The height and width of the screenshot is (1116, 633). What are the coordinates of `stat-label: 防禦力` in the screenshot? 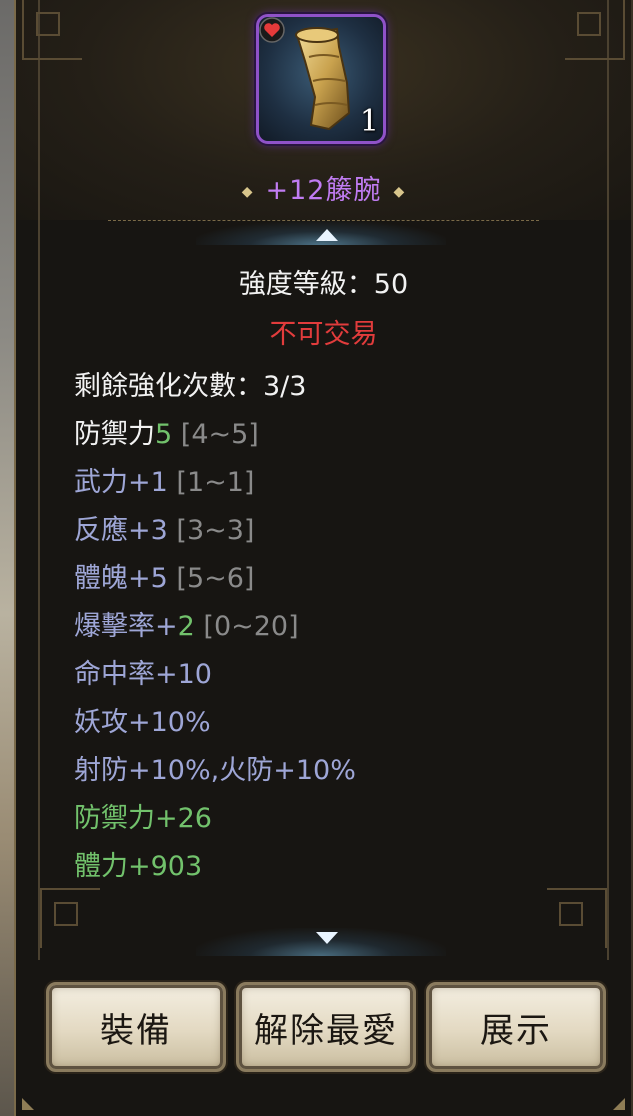 It's located at (114, 434).